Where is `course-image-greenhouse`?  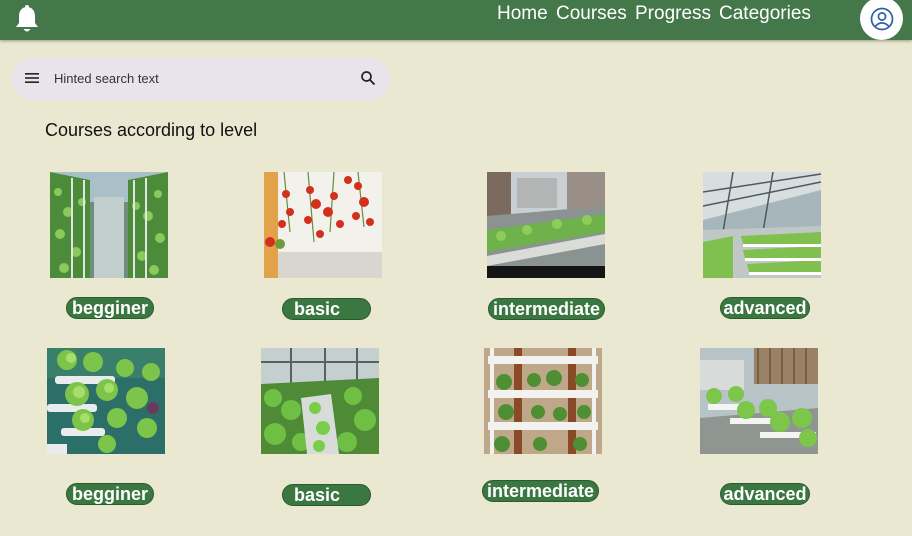 course-image-greenhouse is located at coordinates (762, 225).